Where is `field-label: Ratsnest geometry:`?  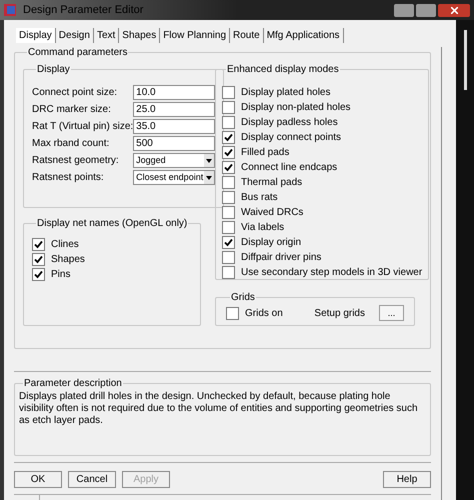 field-label: Ratsnest geometry: is located at coordinates (75, 161).